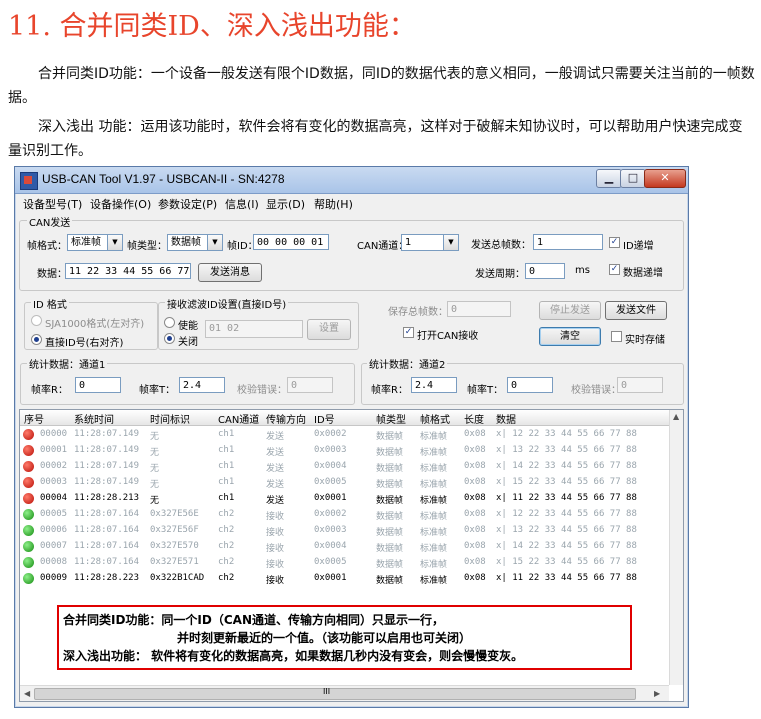  I want to click on stop-send-button: 停止发送, so click(570, 310).